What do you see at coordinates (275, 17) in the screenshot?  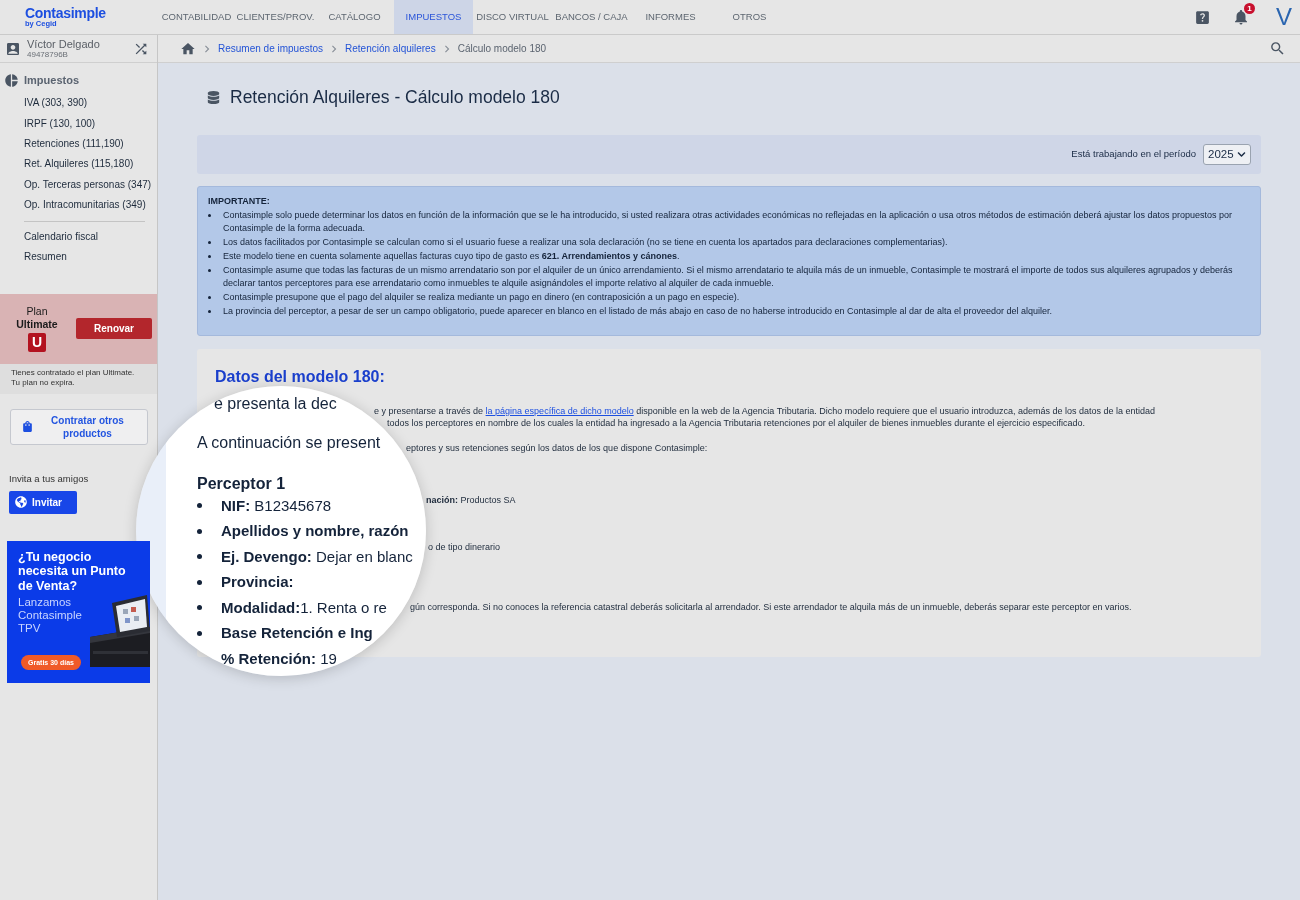 I see `nav-tab: CLIENTES/PROV.` at bounding box center [275, 17].